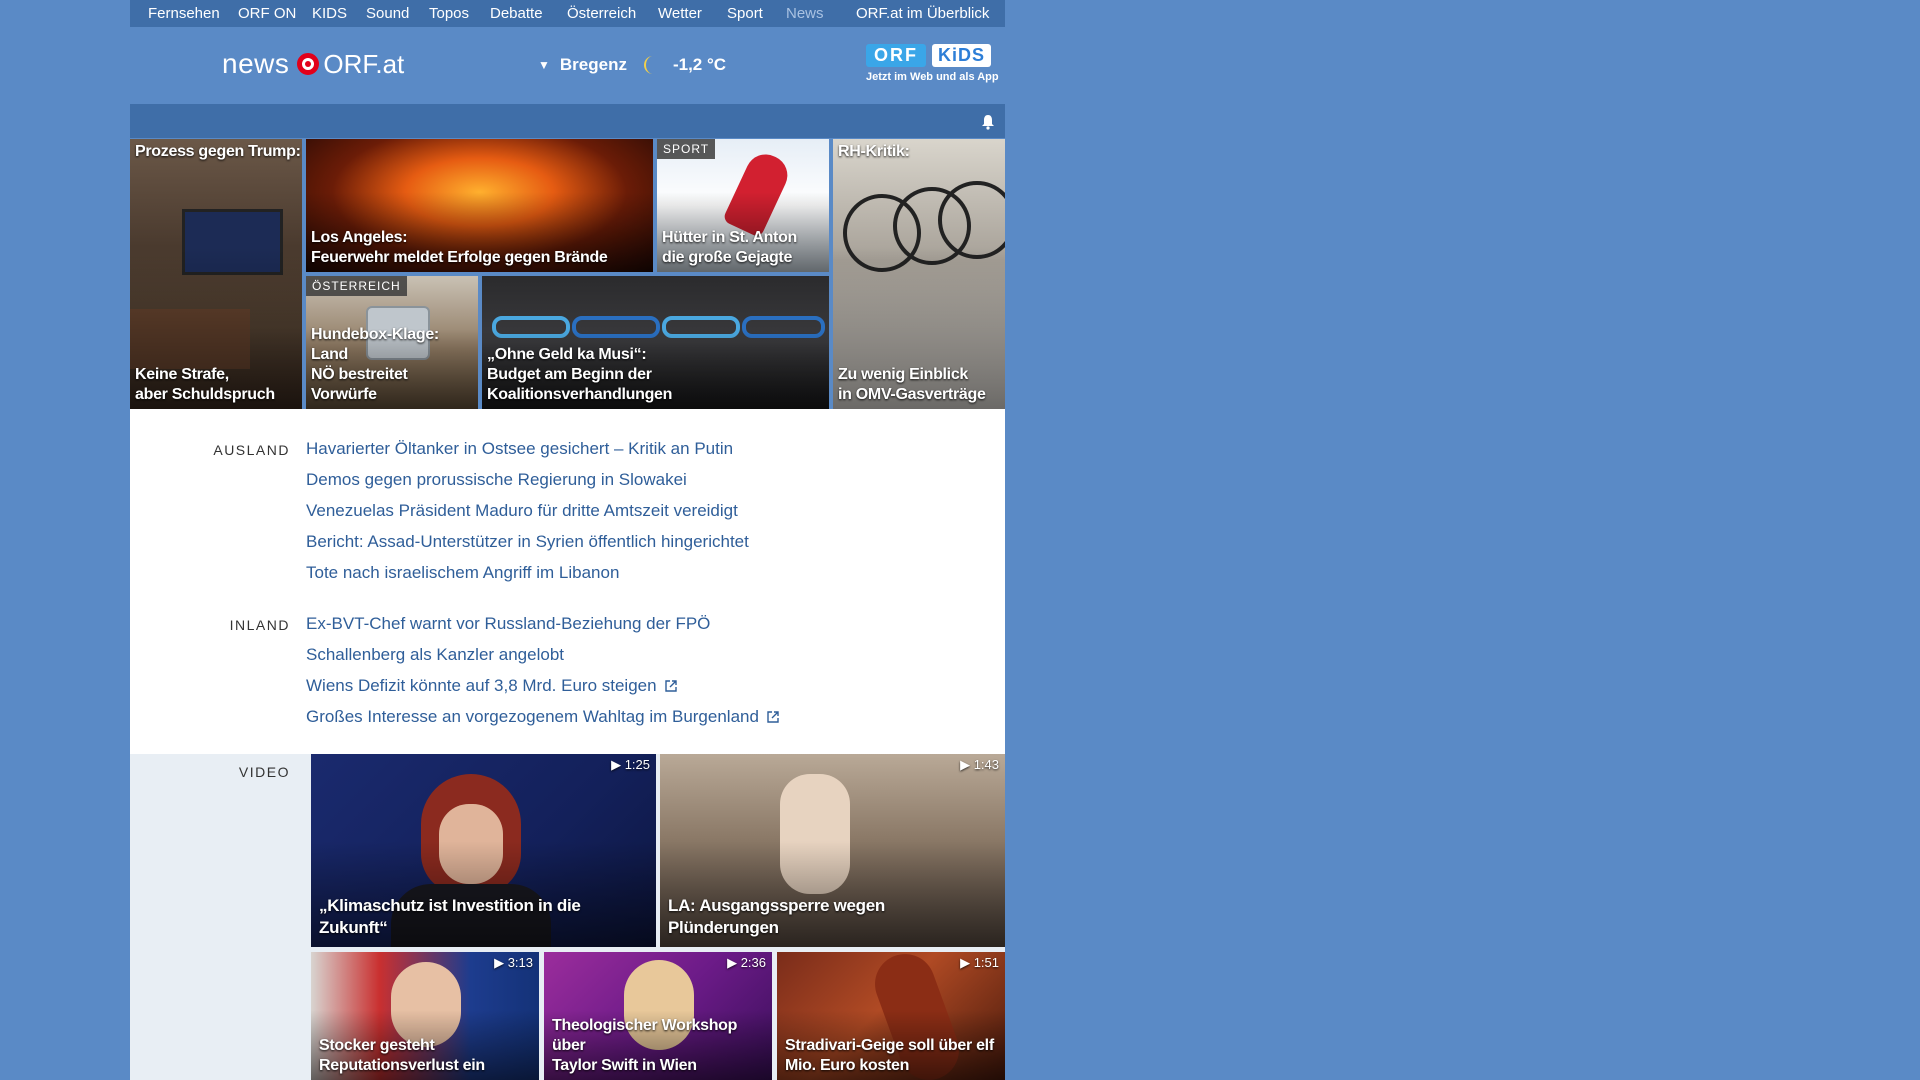 This screenshot has height=1080, width=1920. What do you see at coordinates (435, 655) in the screenshot?
I see `news-link: Schallenberg als Kanzler angelobt` at bounding box center [435, 655].